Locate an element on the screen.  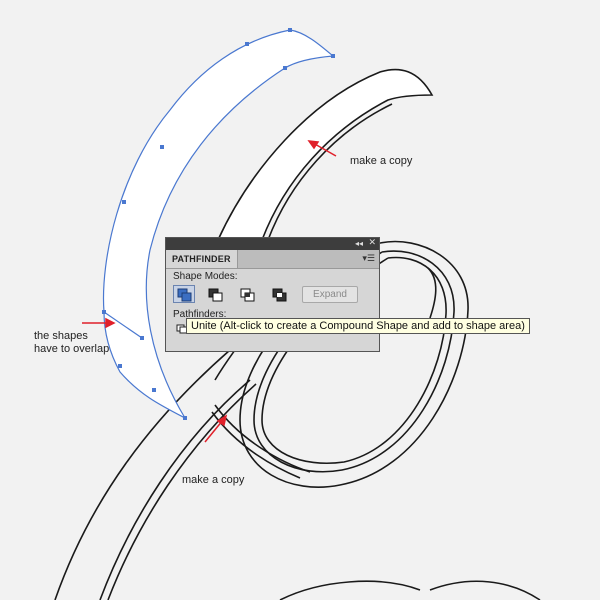
exclude-button is located at coordinates (279, 294).